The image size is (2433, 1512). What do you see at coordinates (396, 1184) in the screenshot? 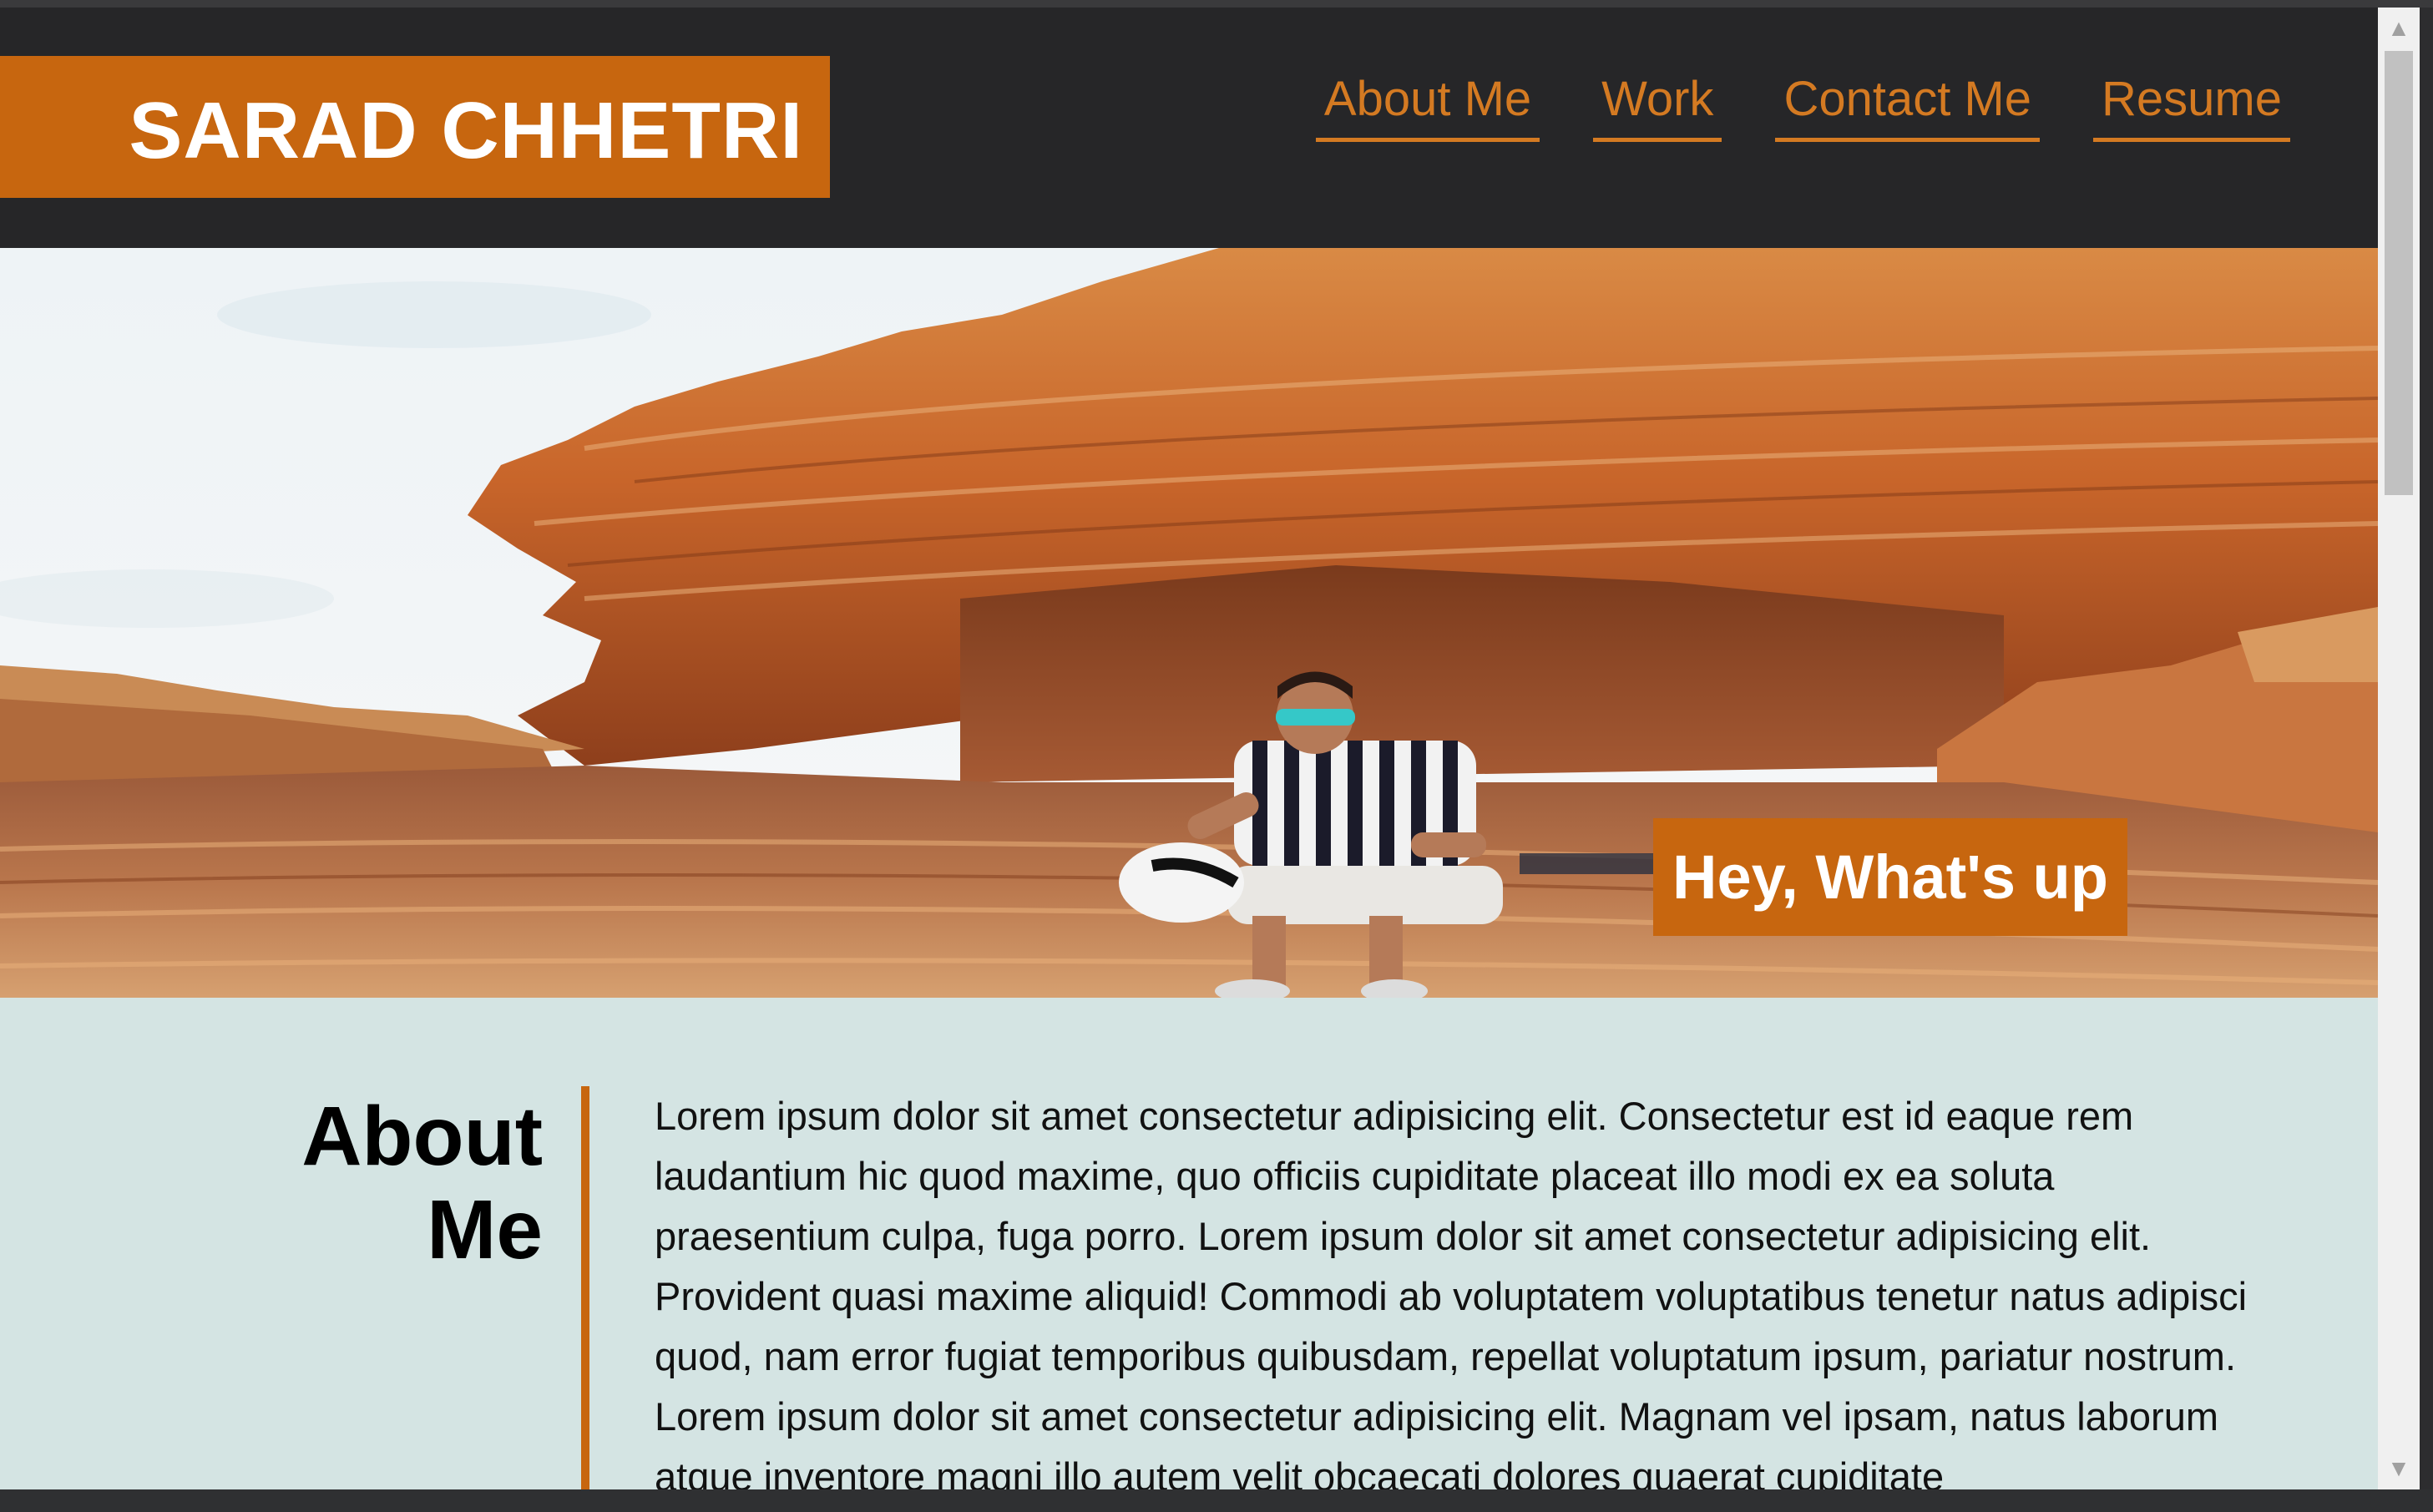
I see `about-heading: About Me` at bounding box center [396, 1184].